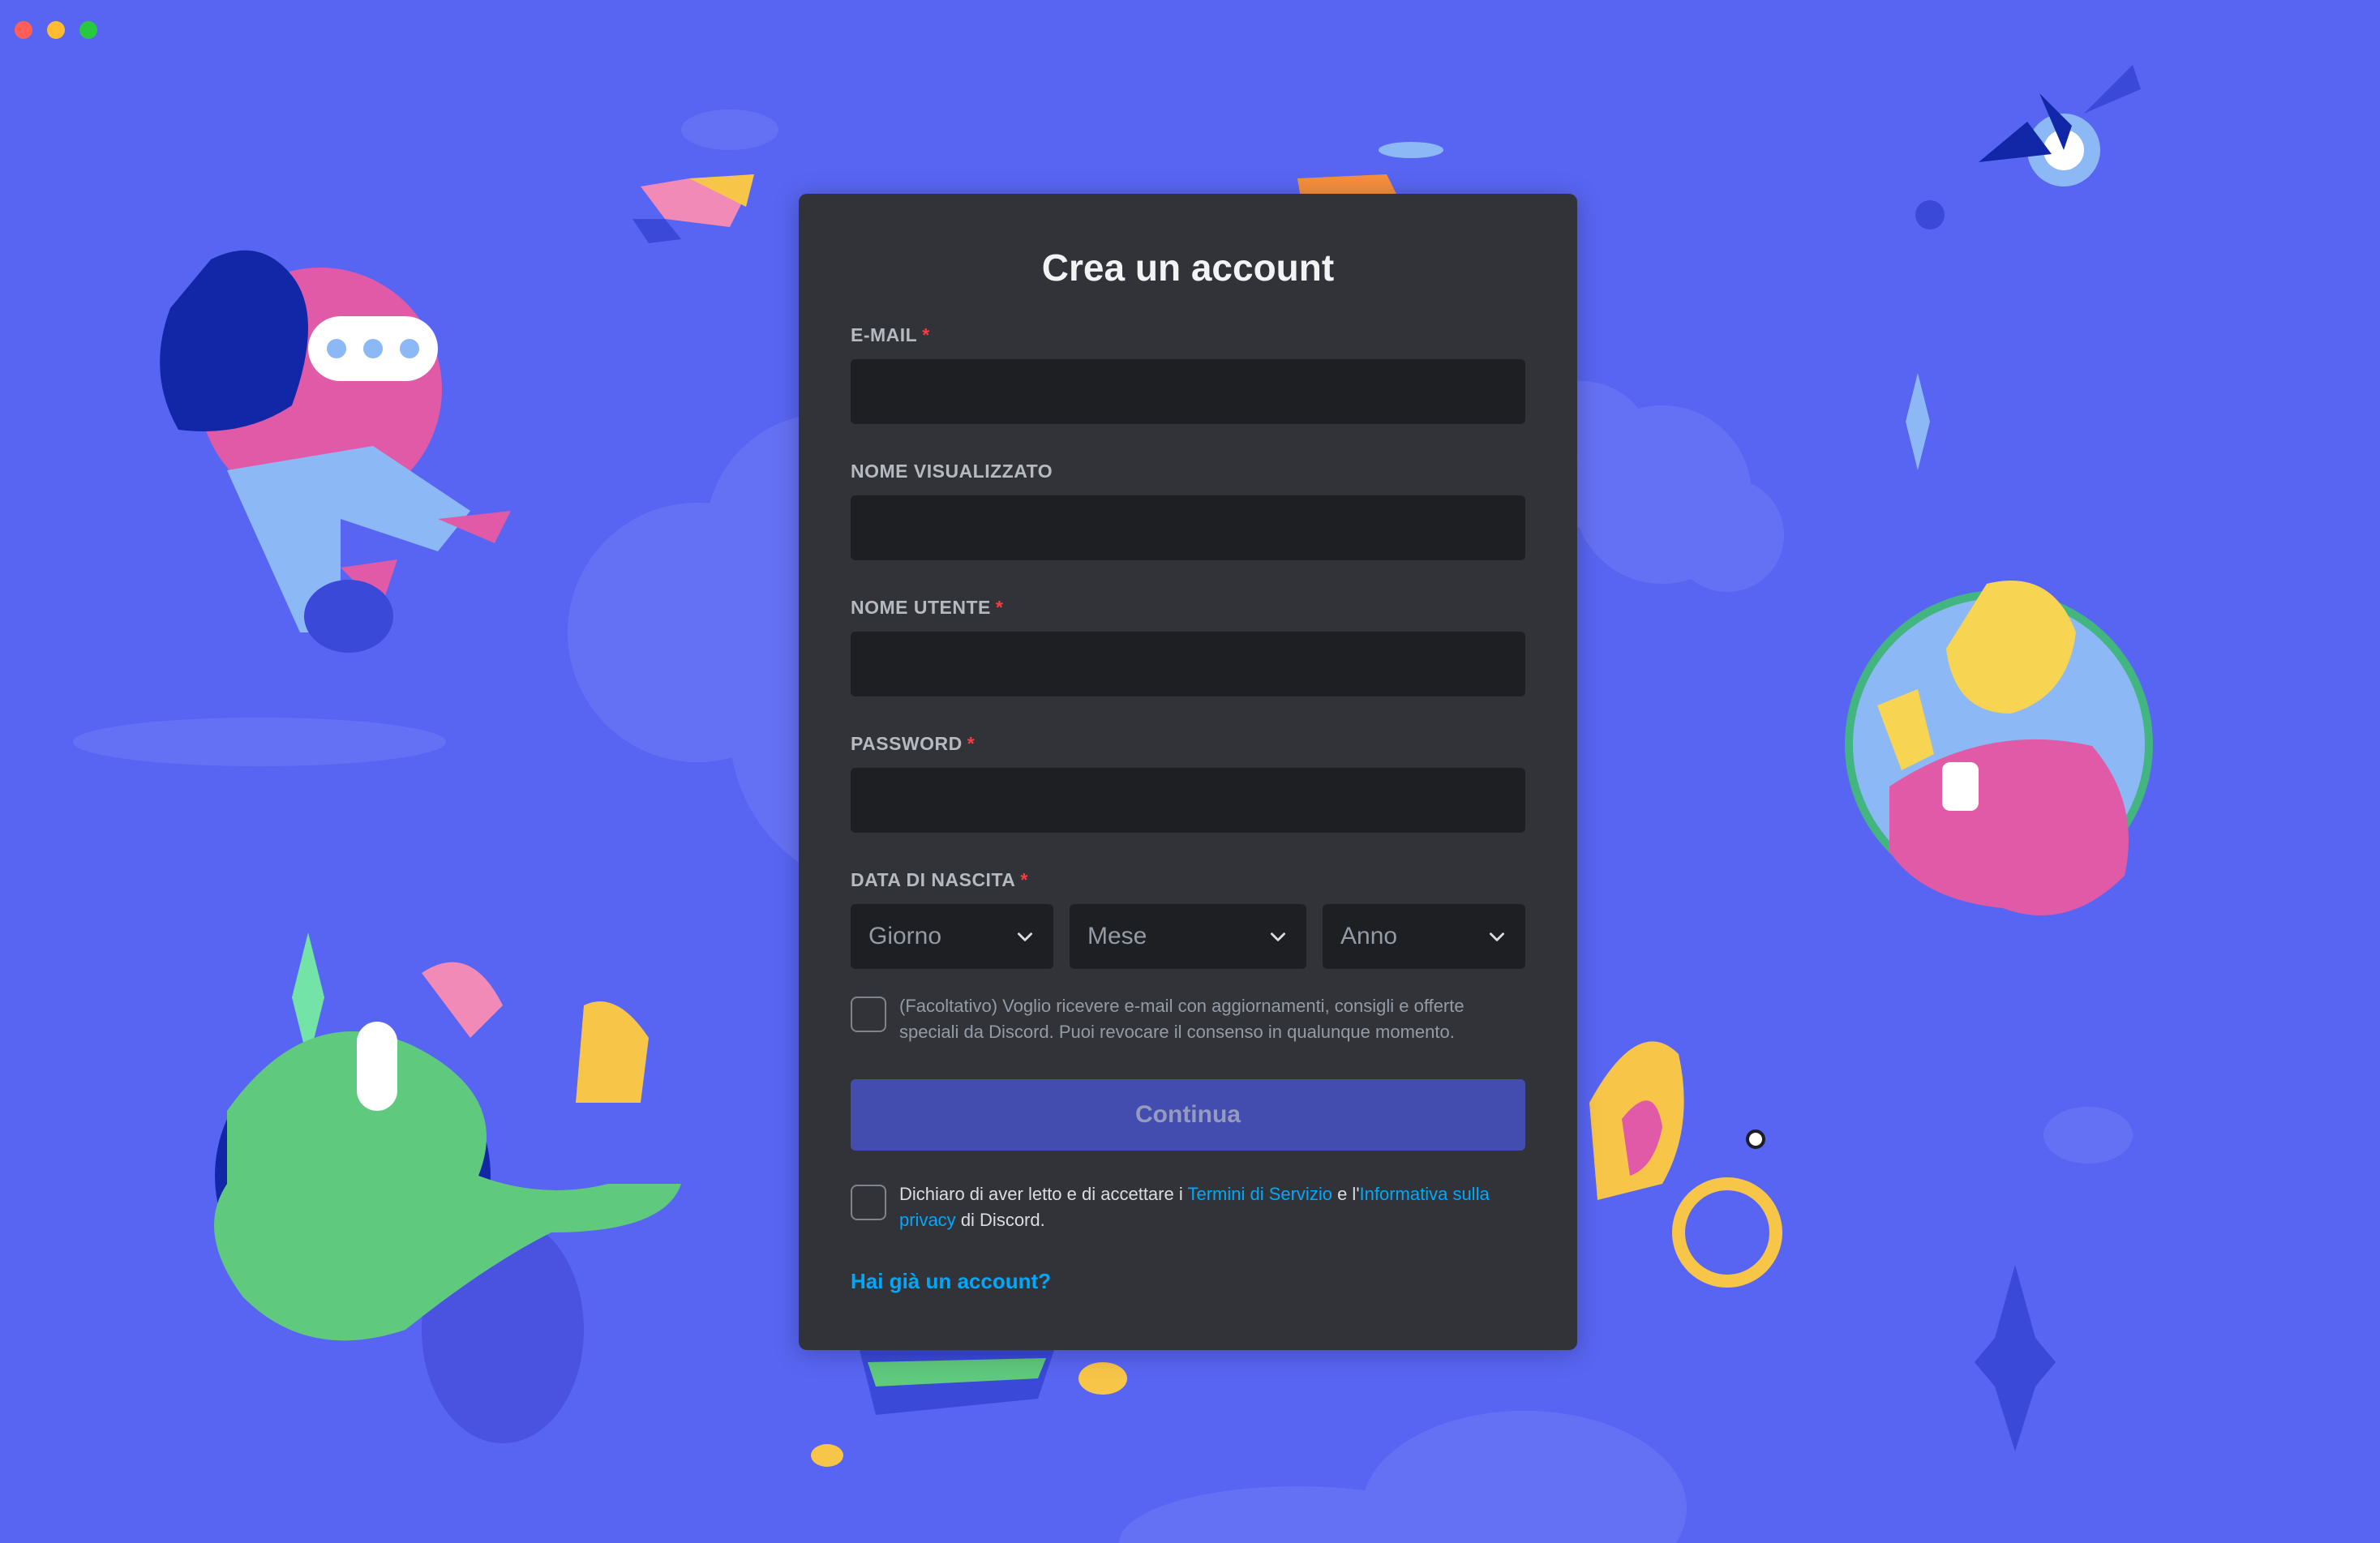  Describe the element at coordinates (952, 936) in the screenshot. I see `day-select: Giorno` at that location.